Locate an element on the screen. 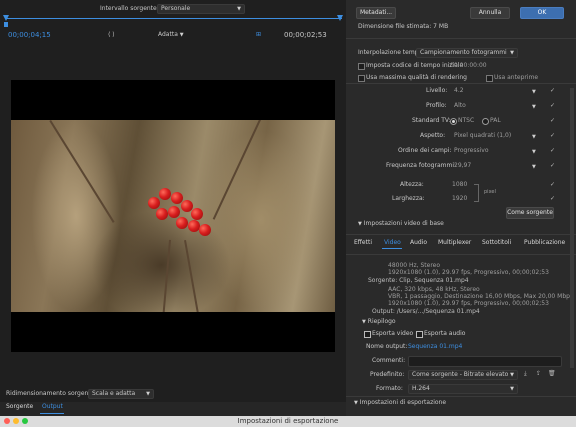 Image resolution: width=576 pixels, height=427 pixels. mark-in-out-icons: ⟨ ⟩ is located at coordinates (111, 35).